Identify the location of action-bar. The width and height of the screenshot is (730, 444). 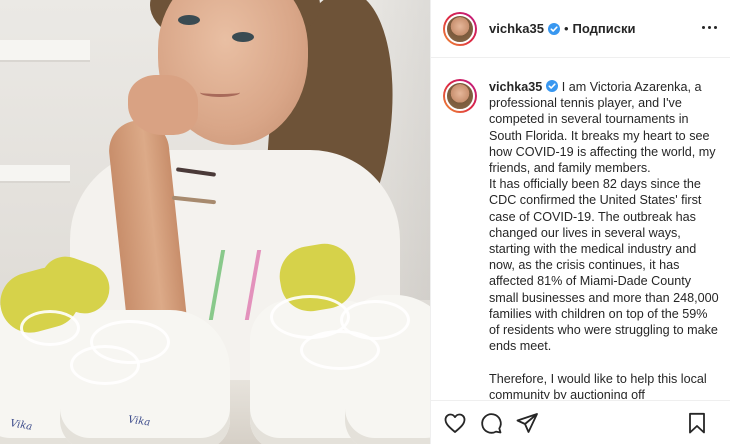
(580, 422).